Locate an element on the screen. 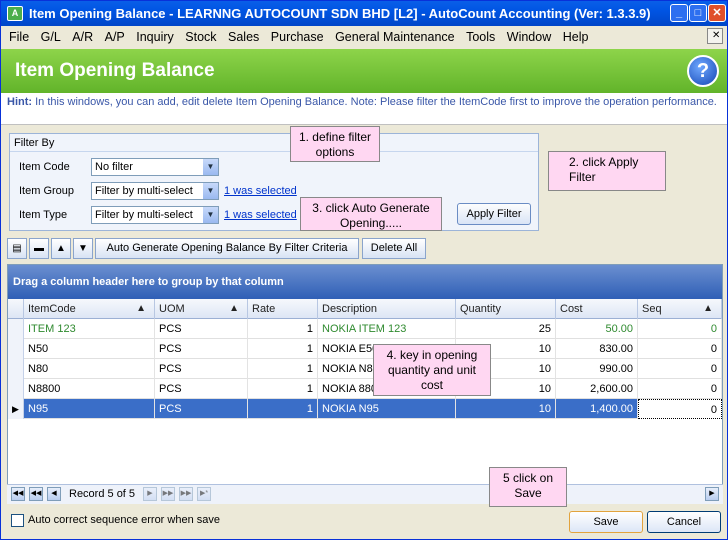 This screenshot has width=728, height=540. menu-window: Window is located at coordinates (529, 37).